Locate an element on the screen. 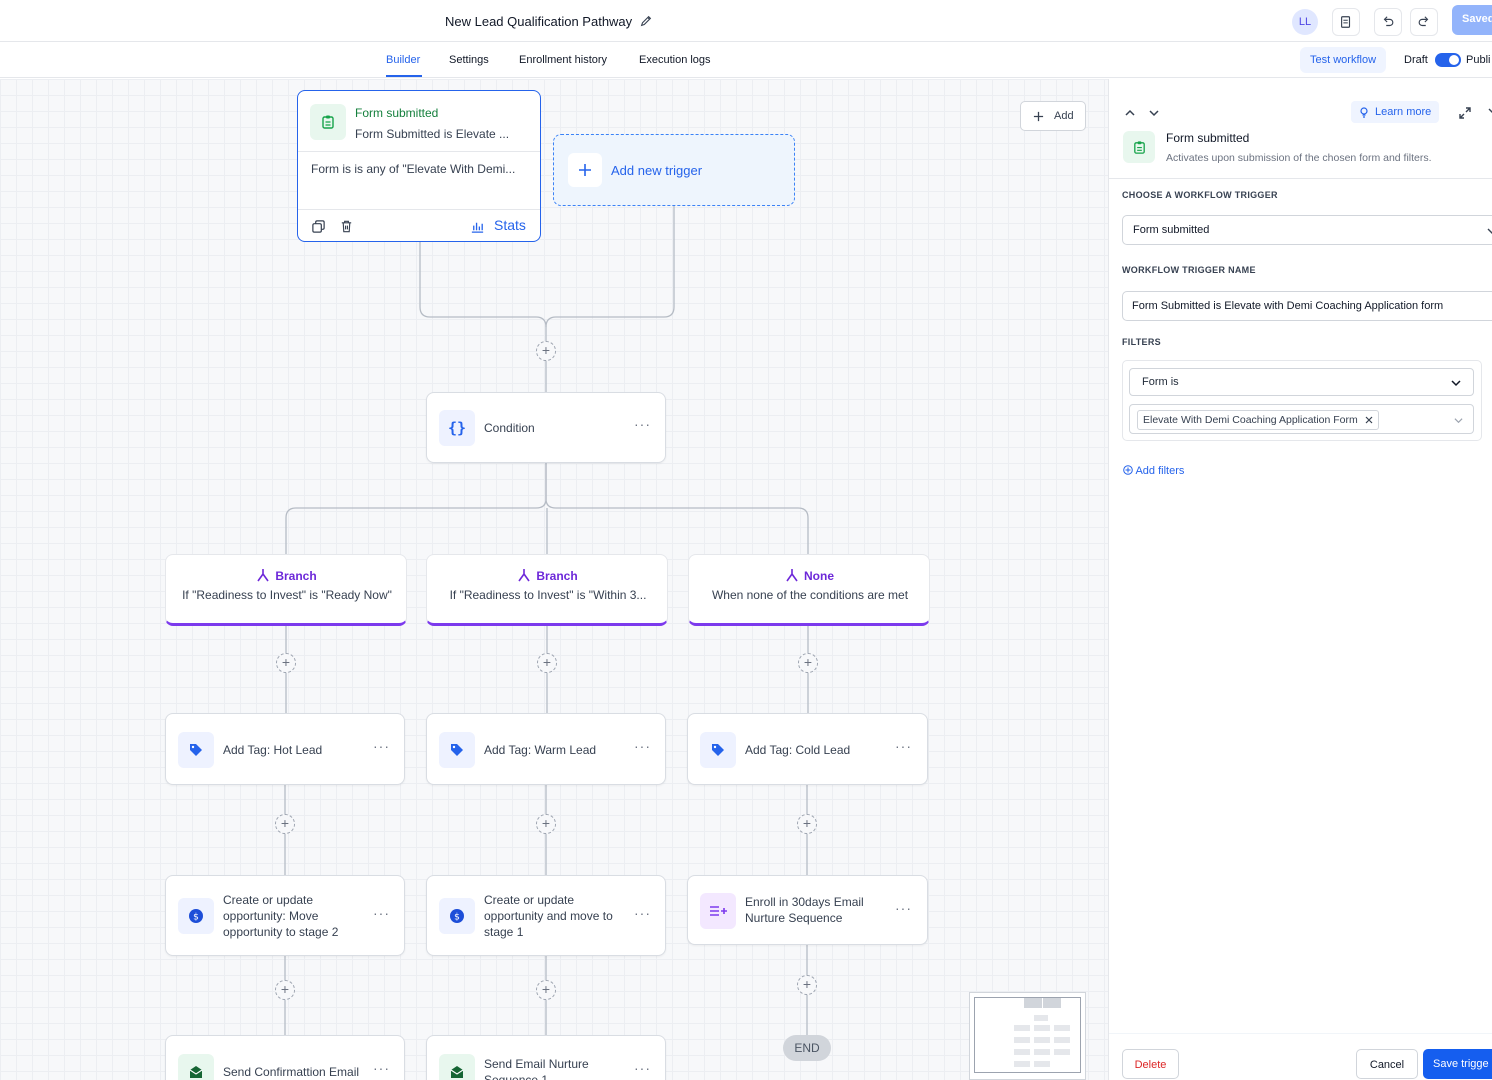 The height and width of the screenshot is (1080, 1492). learn-more-button: Learn more is located at coordinates (1395, 112).